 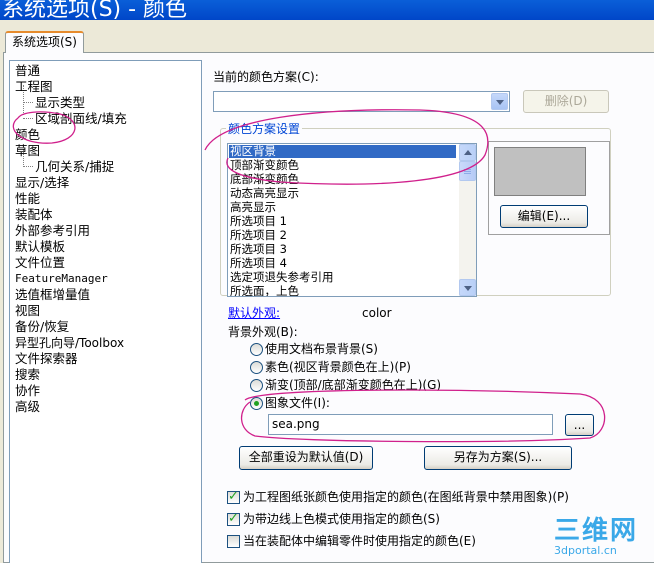 I want to click on annotation-circle-settings, so click(x=346, y=147).